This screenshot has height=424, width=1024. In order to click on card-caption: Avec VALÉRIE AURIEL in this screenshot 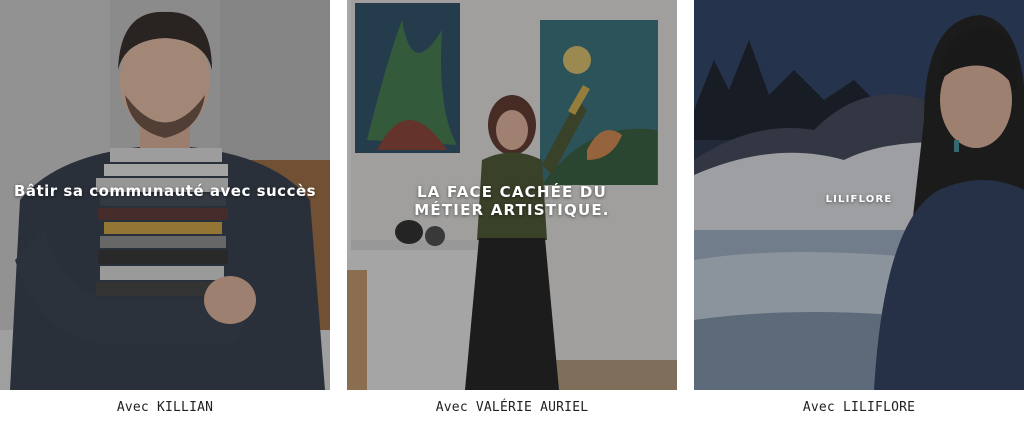, I will do `click(512, 408)`.